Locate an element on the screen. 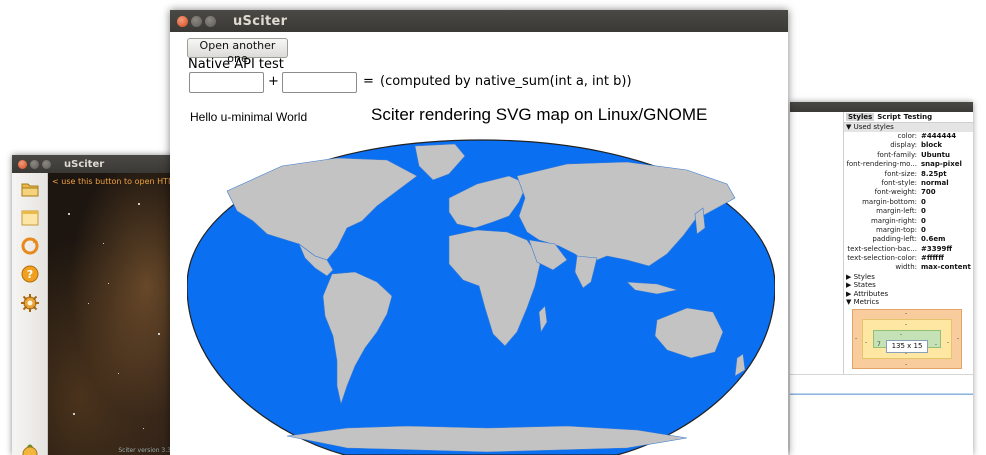 The width and height of the screenshot is (986, 455). padding-right-value: - is located at coordinates (935, 344).